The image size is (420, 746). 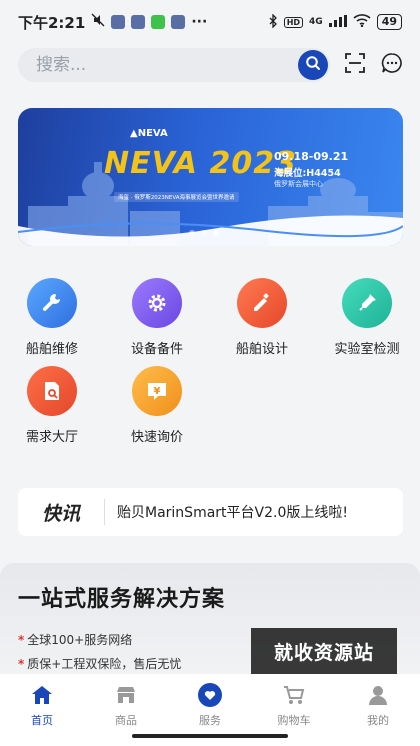 I want to click on banner-venue: 俄罗斯会展中心, so click(x=298, y=184).